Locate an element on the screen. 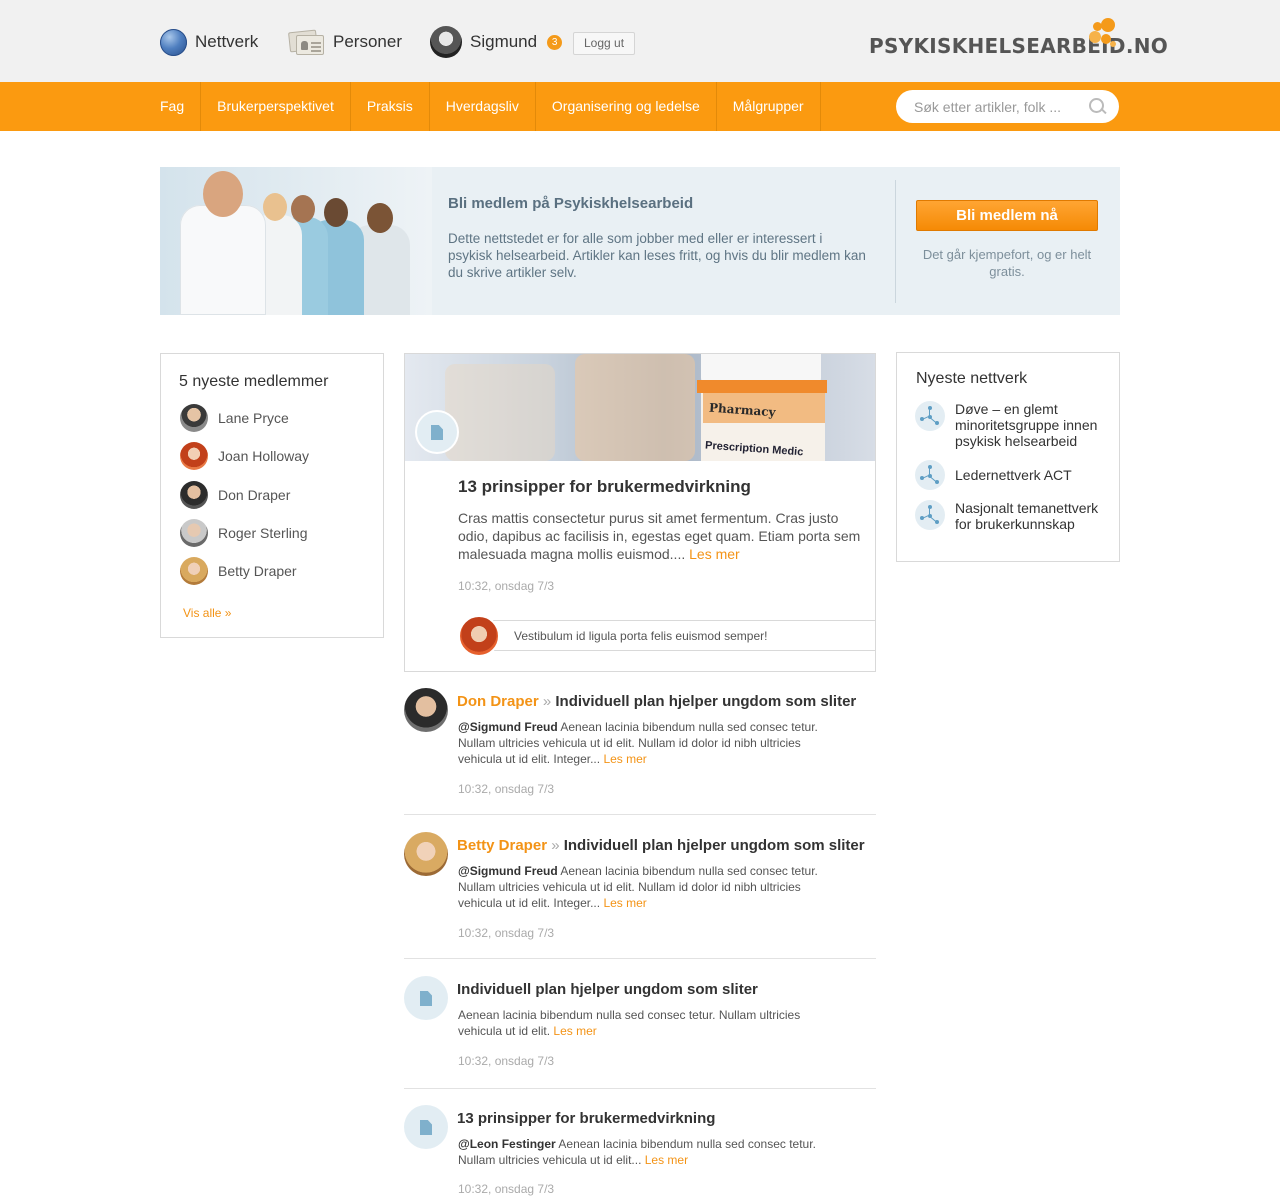 This screenshot has height=1200, width=1280. id-cards-icon is located at coordinates (306, 42).